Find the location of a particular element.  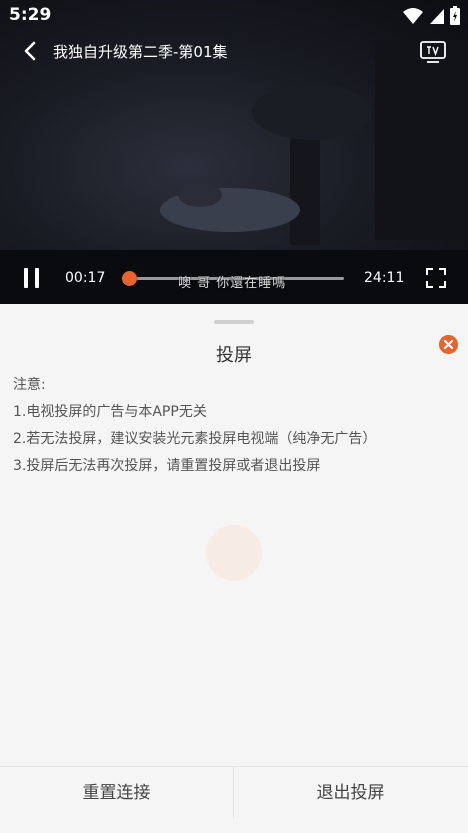

player-controls: 00:17 噢 哥 你還在睡嗎 24:11 is located at coordinates (234, 278).